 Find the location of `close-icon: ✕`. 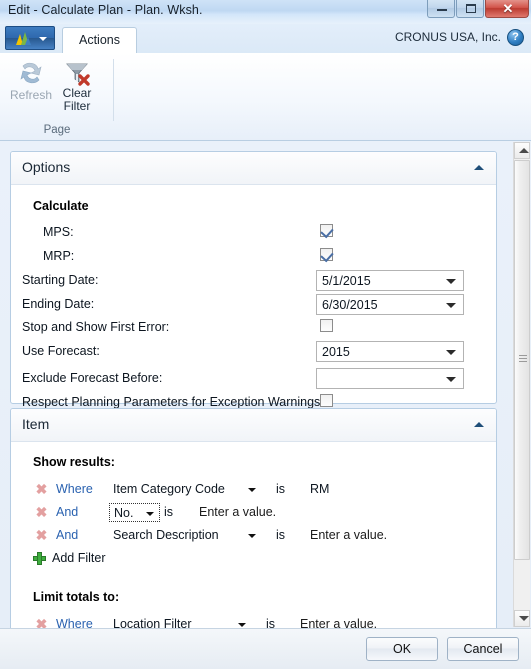

close-icon: ✕ is located at coordinates (508, 8).